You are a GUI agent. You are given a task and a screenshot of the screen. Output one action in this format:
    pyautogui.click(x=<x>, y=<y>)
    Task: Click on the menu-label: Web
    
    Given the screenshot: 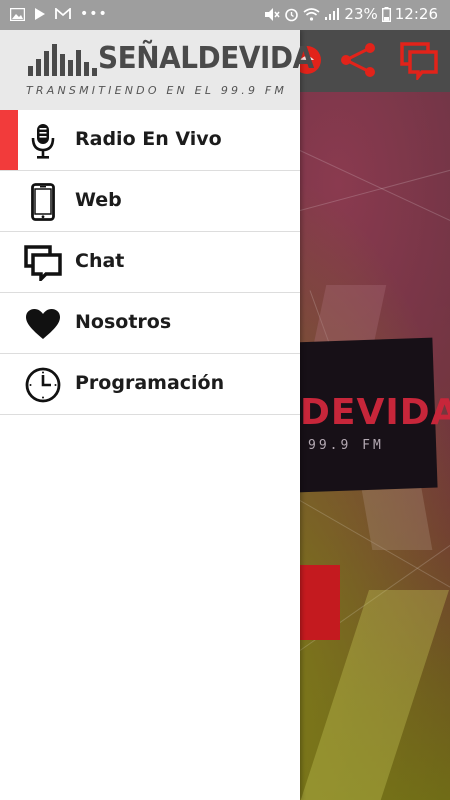 What is the action you would take?
    pyautogui.click(x=98, y=200)
    